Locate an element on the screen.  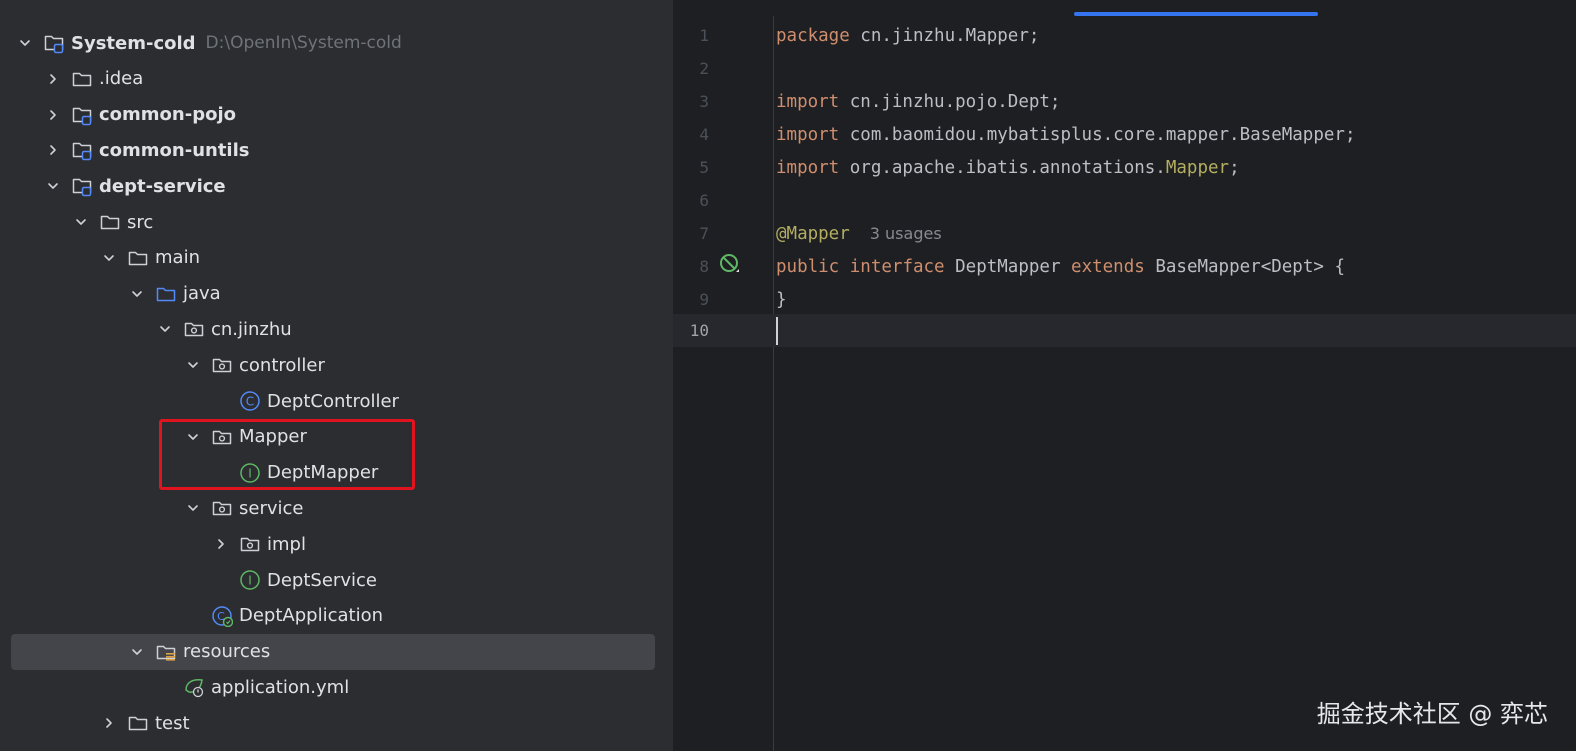
interface-icon: I is located at coordinates (250, 580).